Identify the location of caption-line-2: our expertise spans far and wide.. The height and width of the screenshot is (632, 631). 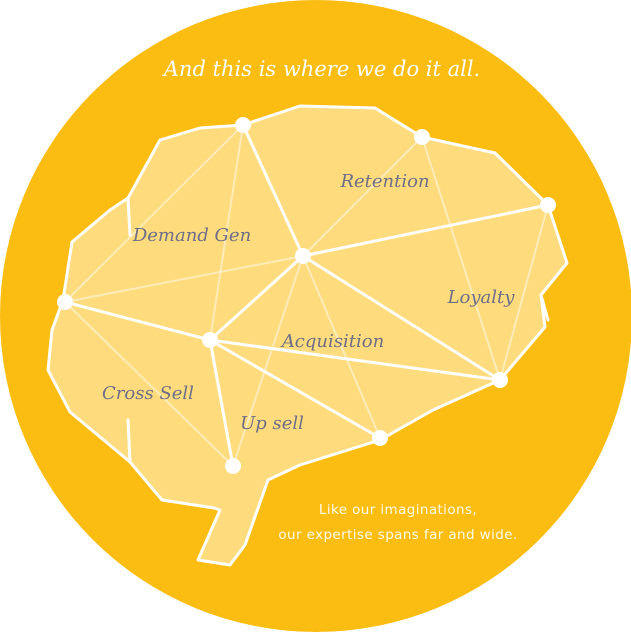
(397, 535).